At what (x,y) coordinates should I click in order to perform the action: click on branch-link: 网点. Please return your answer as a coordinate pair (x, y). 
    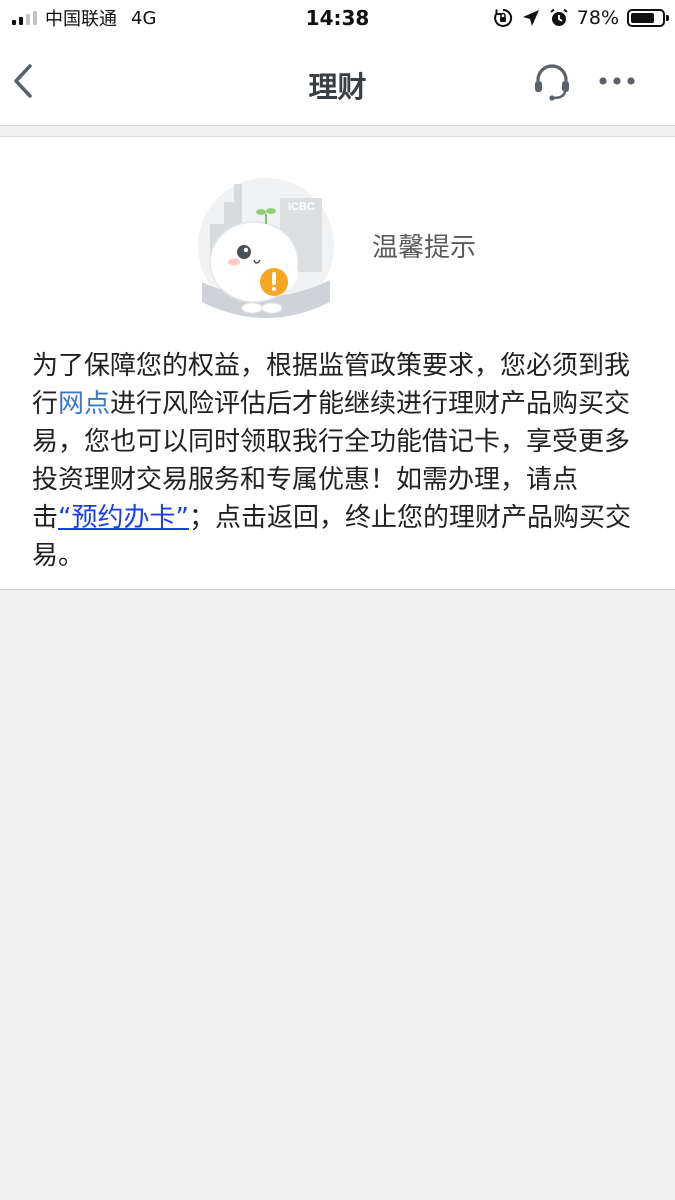
    Looking at the image, I should click on (84, 404).